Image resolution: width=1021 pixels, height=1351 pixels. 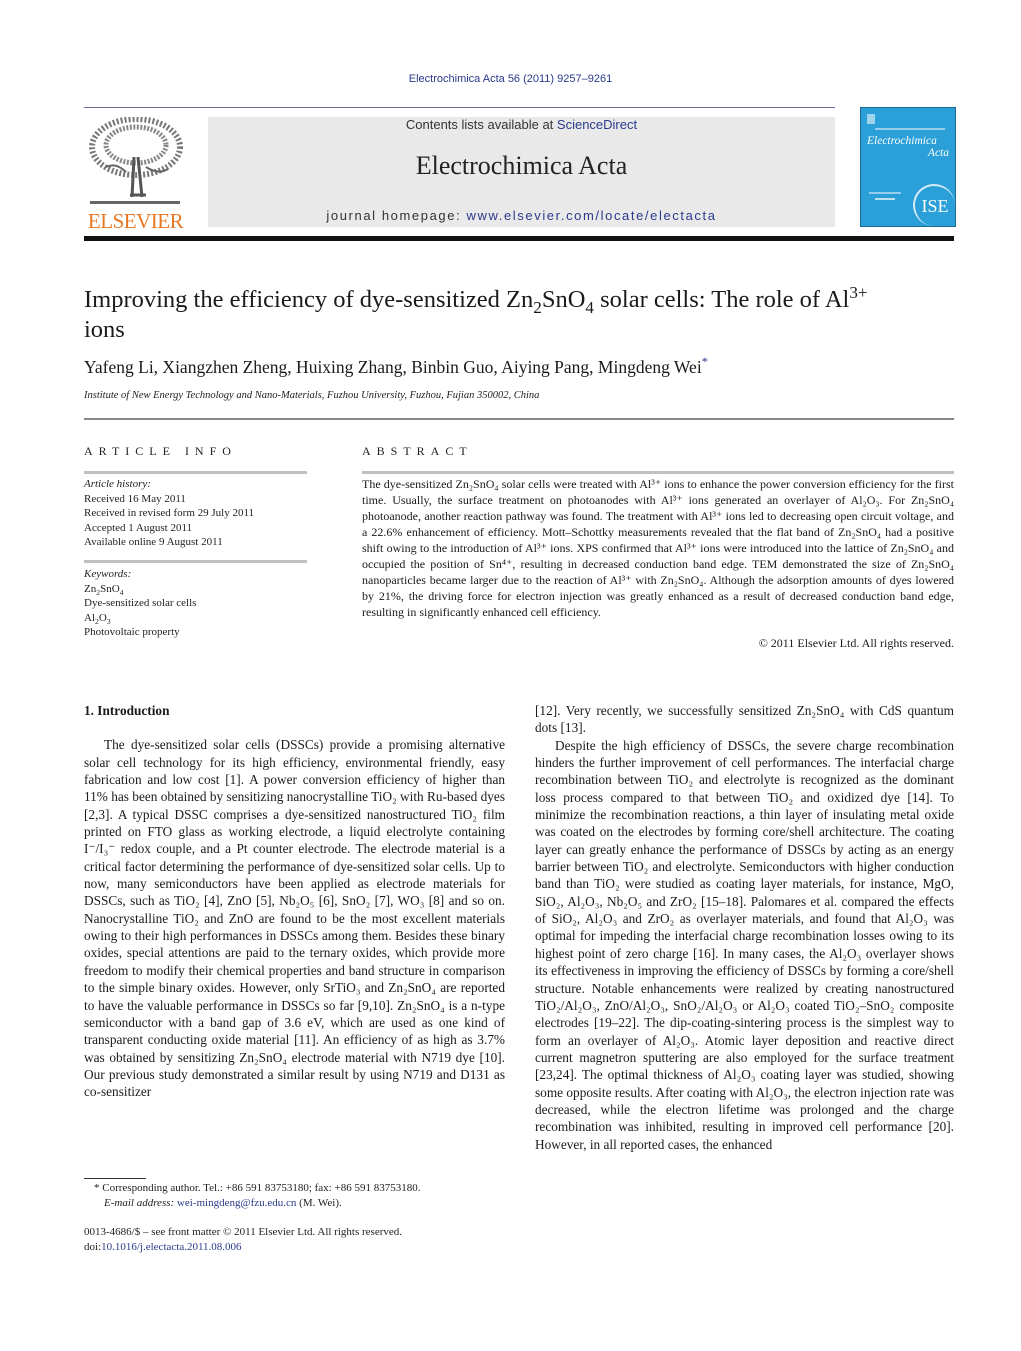 What do you see at coordinates (519, 238) in the screenshot?
I see `header-thick-divider` at bounding box center [519, 238].